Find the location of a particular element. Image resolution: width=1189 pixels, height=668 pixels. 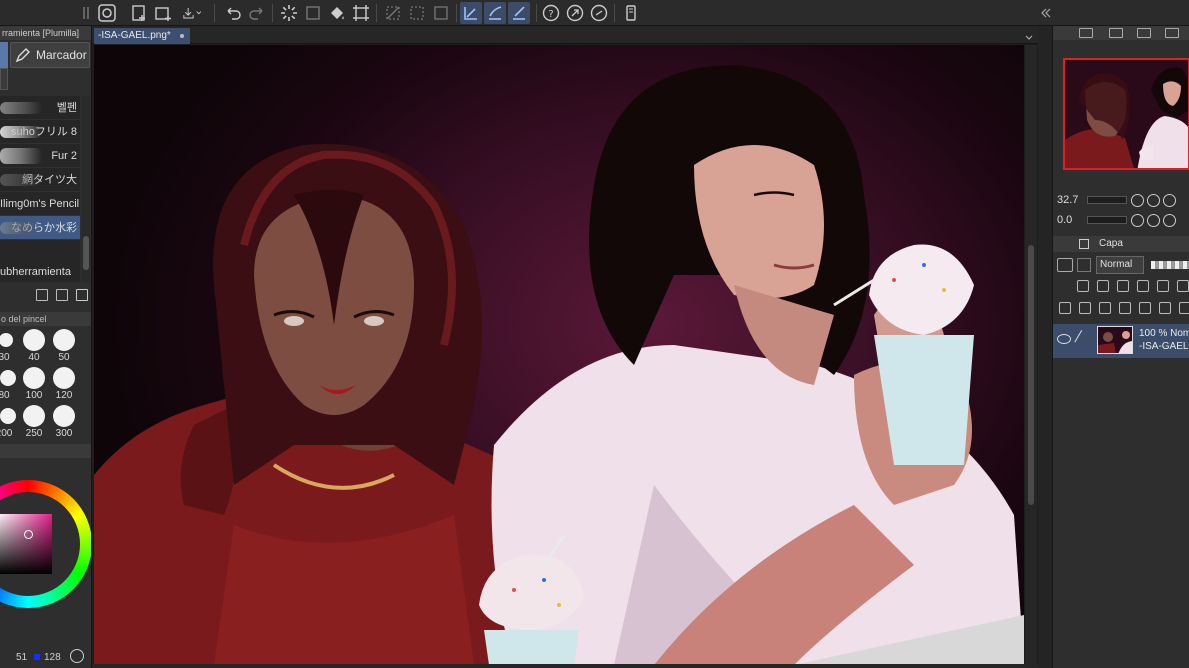

ruler-snap-icon is located at coordinates (471, 13).